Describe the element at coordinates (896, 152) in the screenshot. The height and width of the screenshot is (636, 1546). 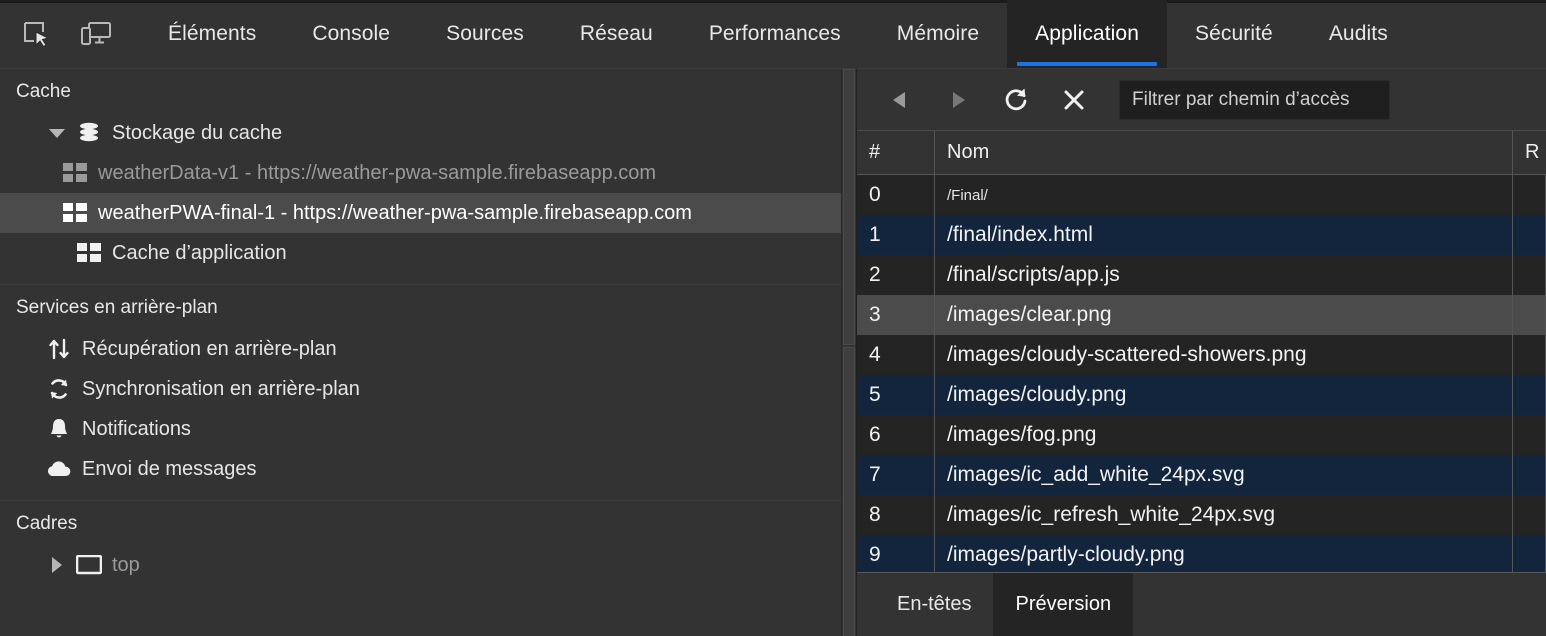
I see `column-header-index: #` at that location.